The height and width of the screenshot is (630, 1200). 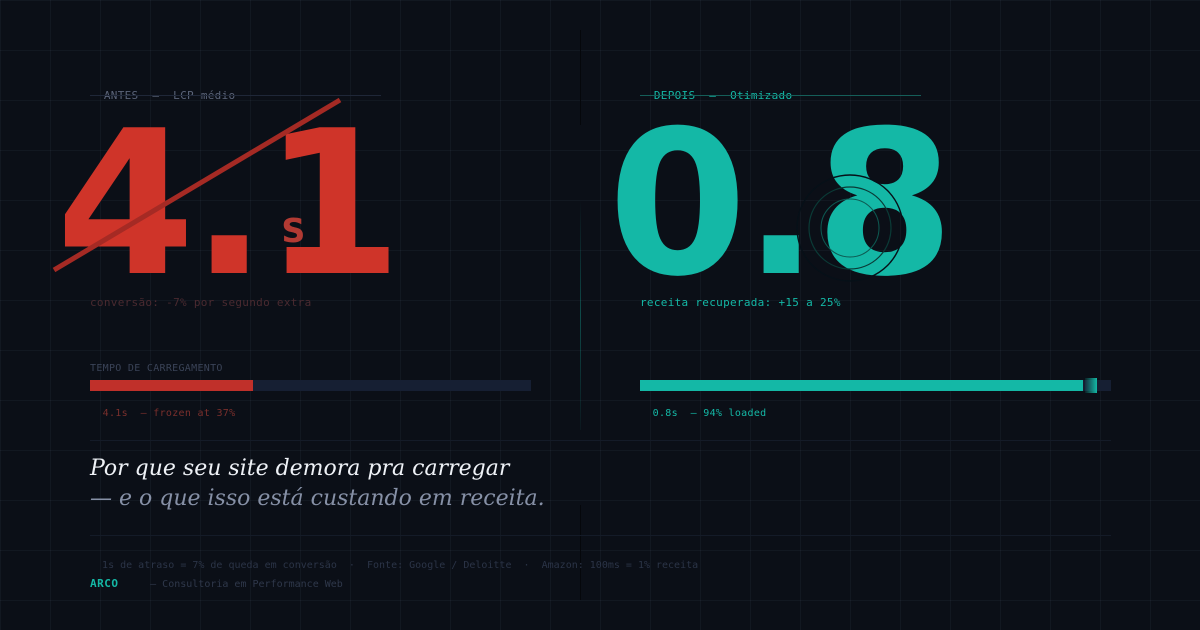 I want to click on before-caption: conversão: -7% por segundo extra, so click(x=201, y=302).